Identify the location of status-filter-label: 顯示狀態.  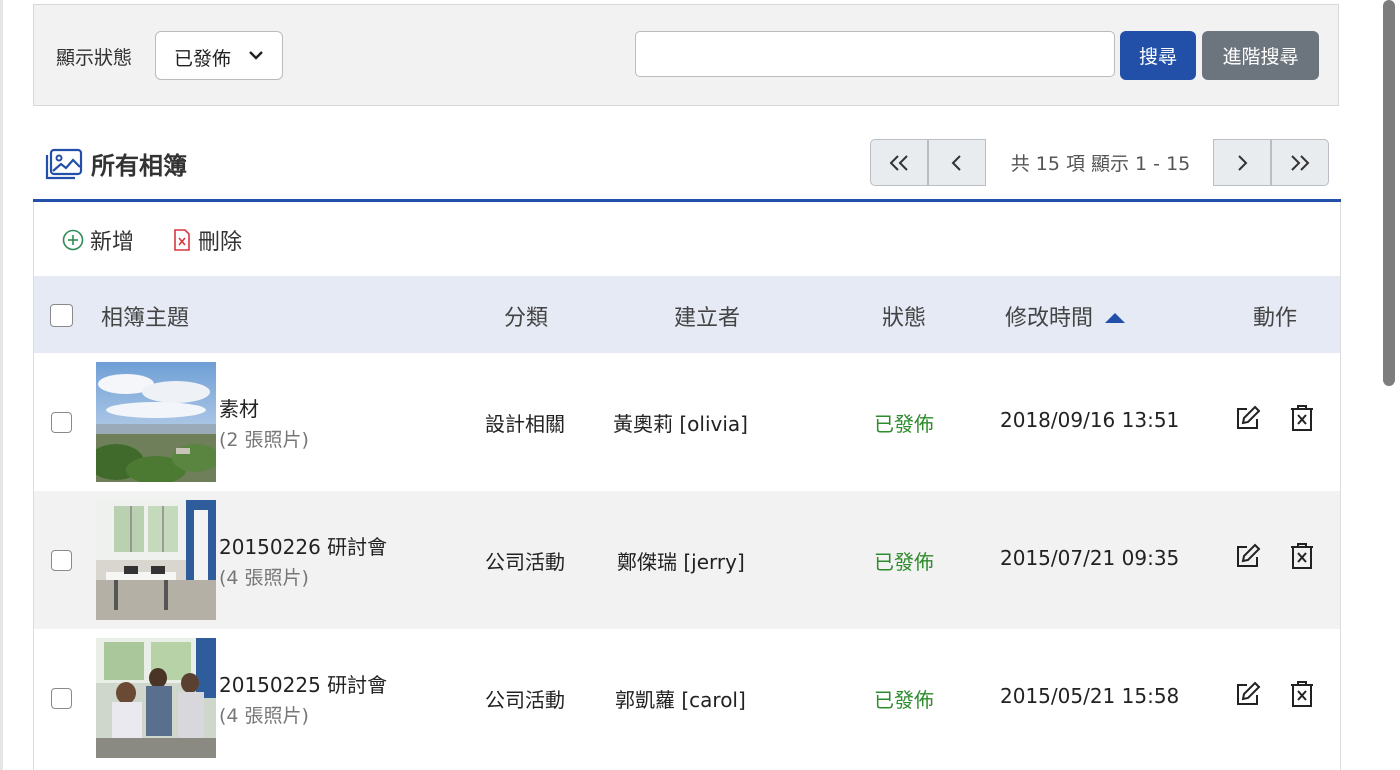
(94, 58).